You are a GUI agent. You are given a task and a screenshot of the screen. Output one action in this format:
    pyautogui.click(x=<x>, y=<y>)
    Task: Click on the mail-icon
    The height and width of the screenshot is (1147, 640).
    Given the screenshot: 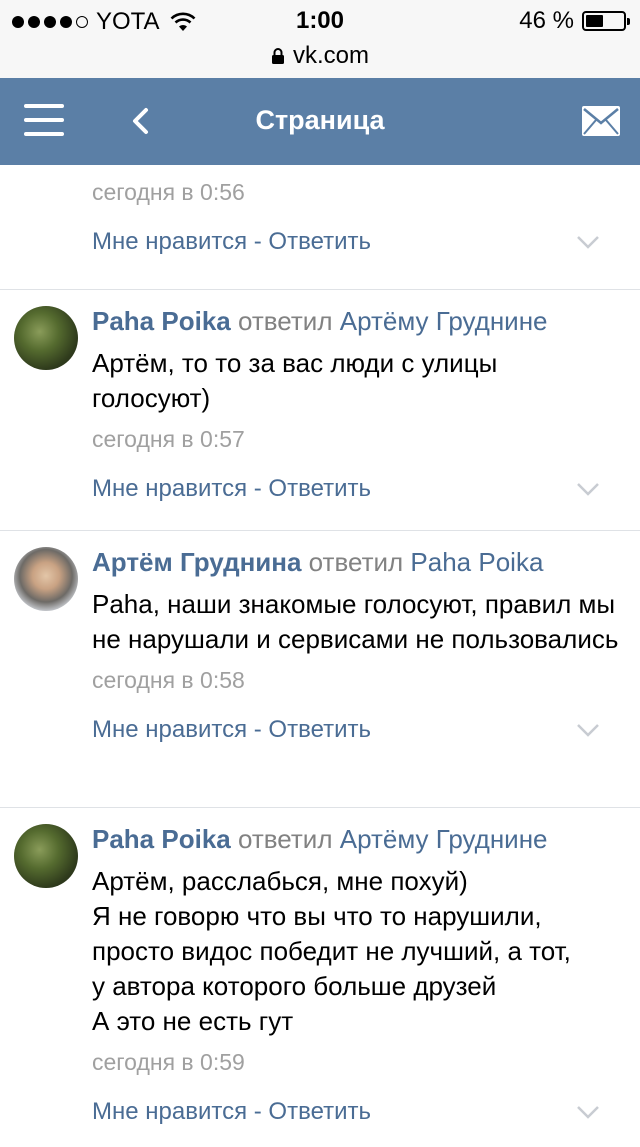 What is the action you would take?
    pyautogui.click(x=601, y=121)
    